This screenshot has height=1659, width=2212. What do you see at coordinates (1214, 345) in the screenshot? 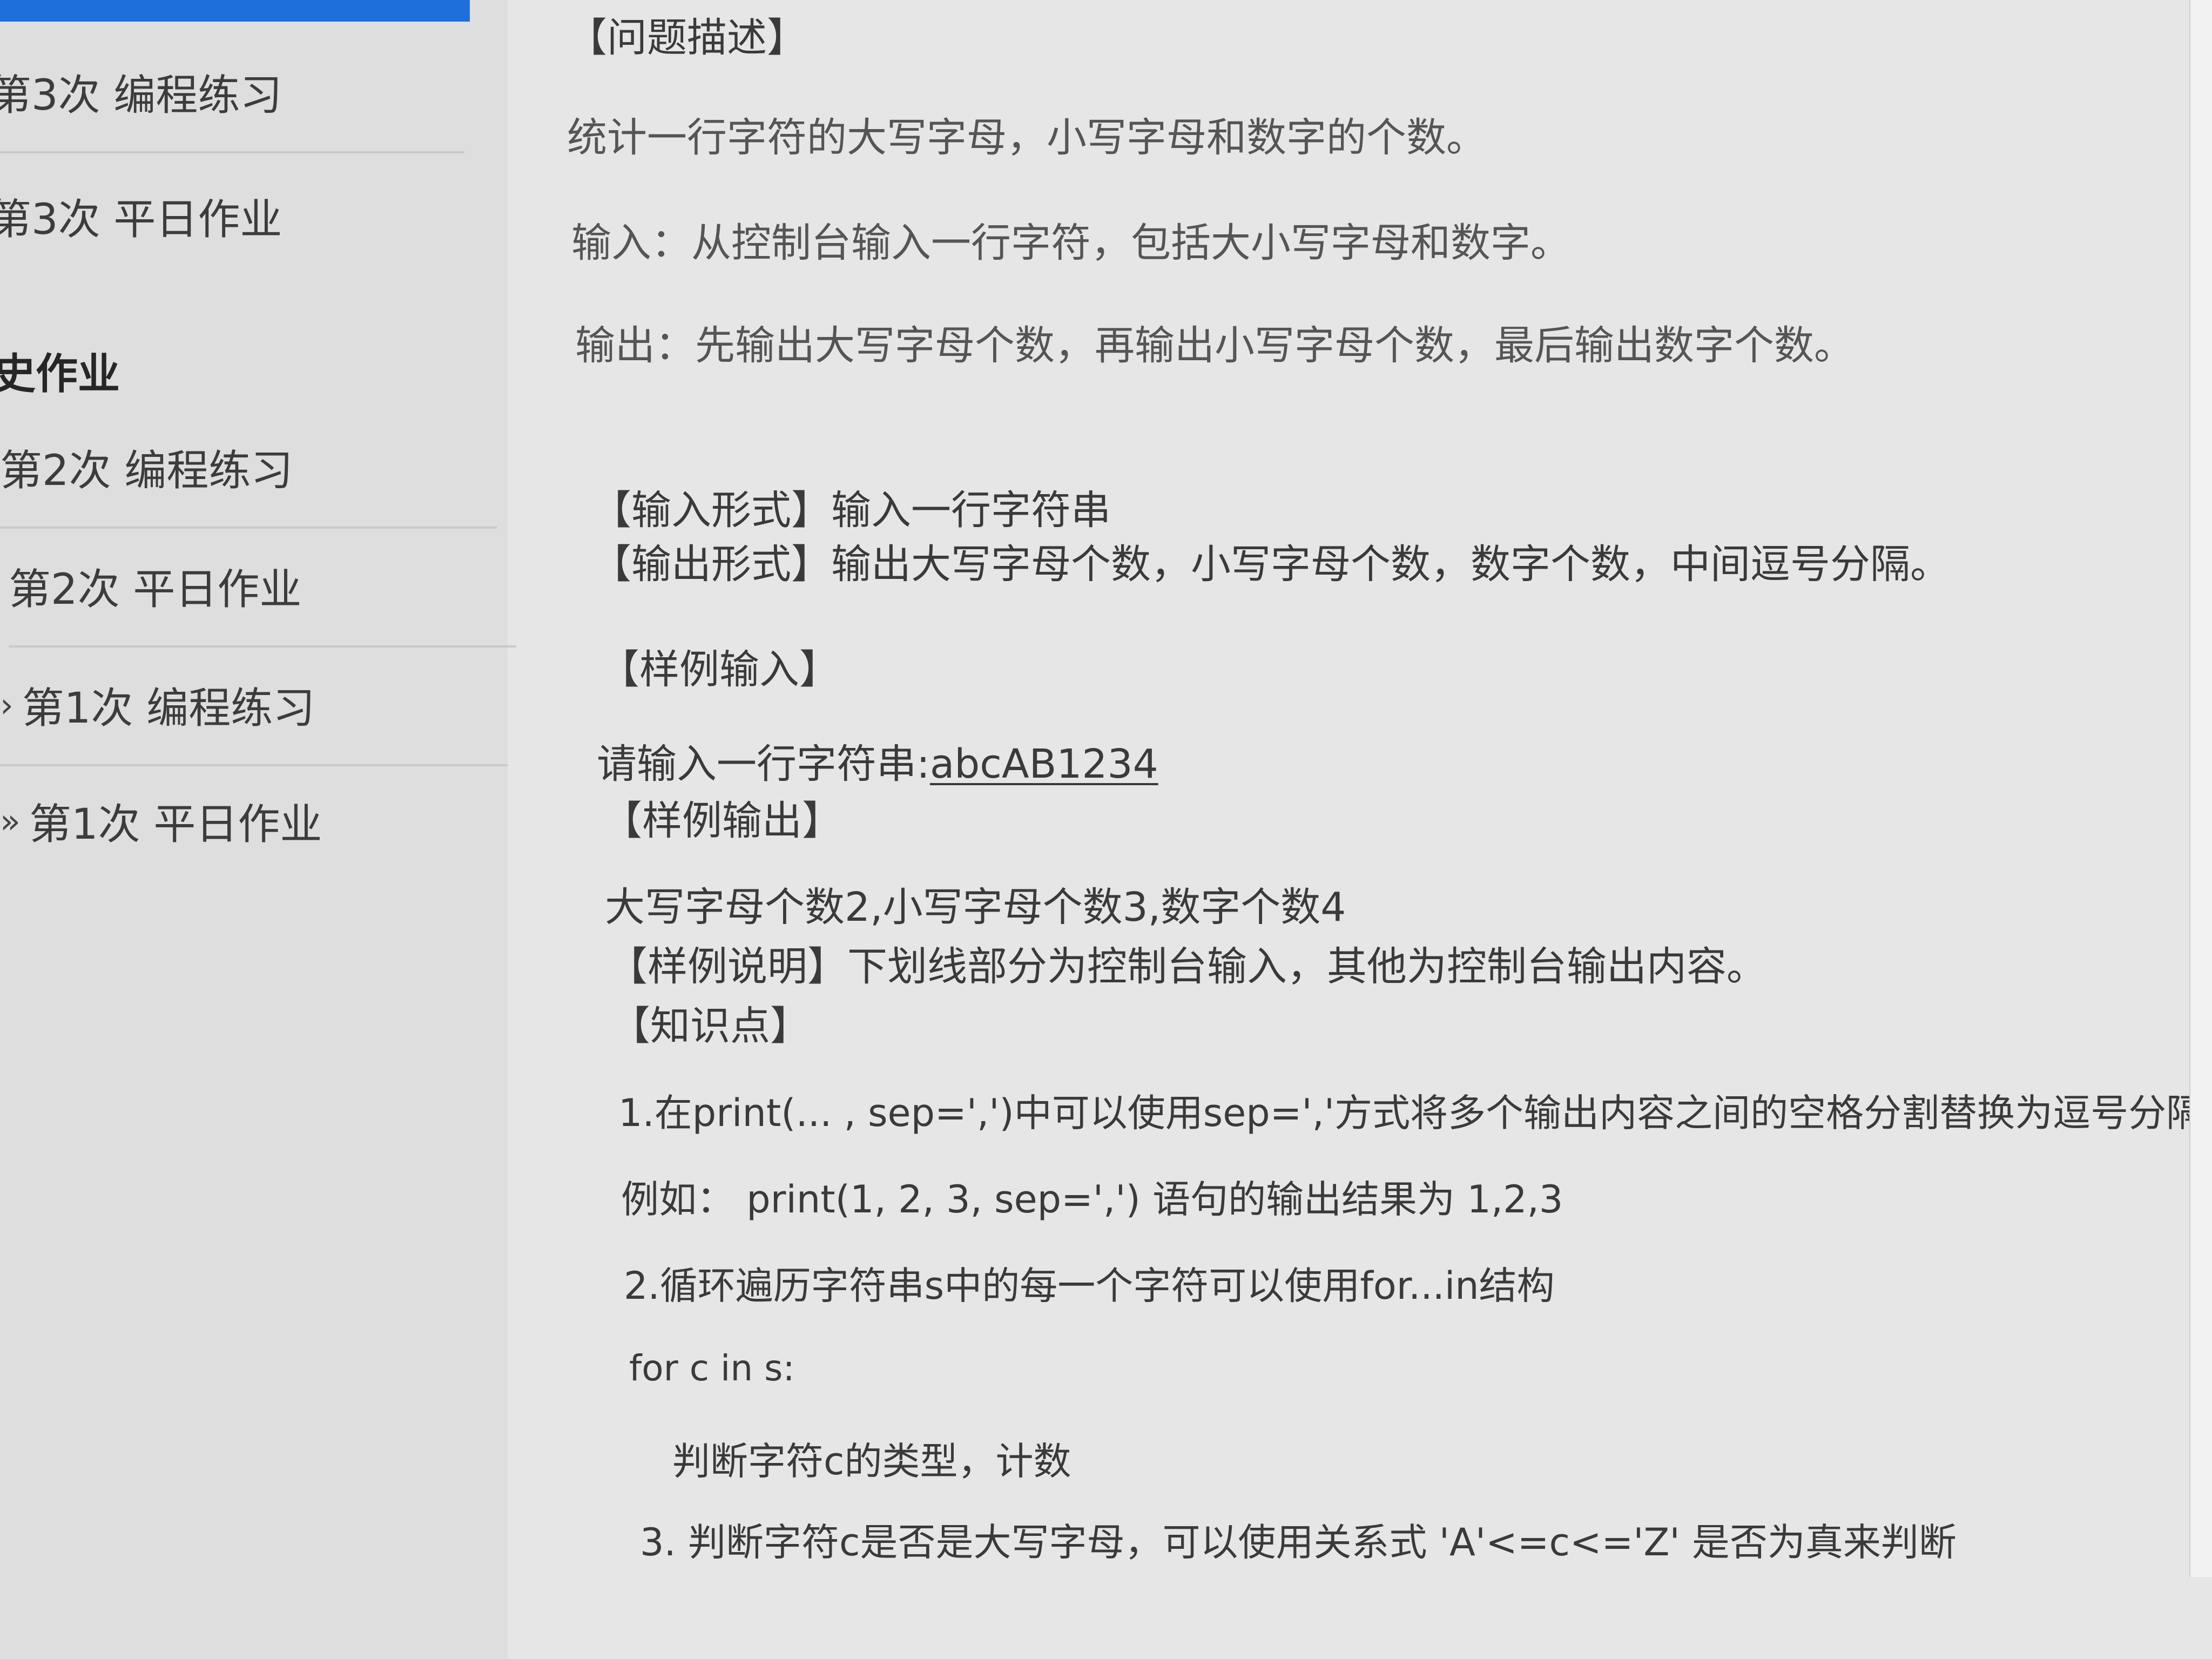
I see `output-description: 输出：先输出大写字母个数，再输出小写字母个数，最后输出数字个数。` at bounding box center [1214, 345].